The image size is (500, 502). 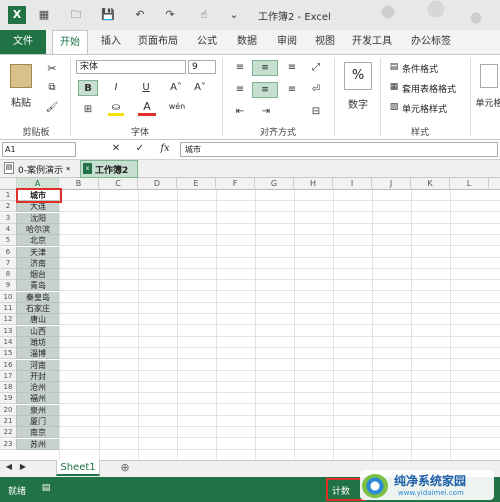 What do you see at coordinates (265, 68) in the screenshot?
I see `align-middle-icon: ≡` at bounding box center [265, 68].